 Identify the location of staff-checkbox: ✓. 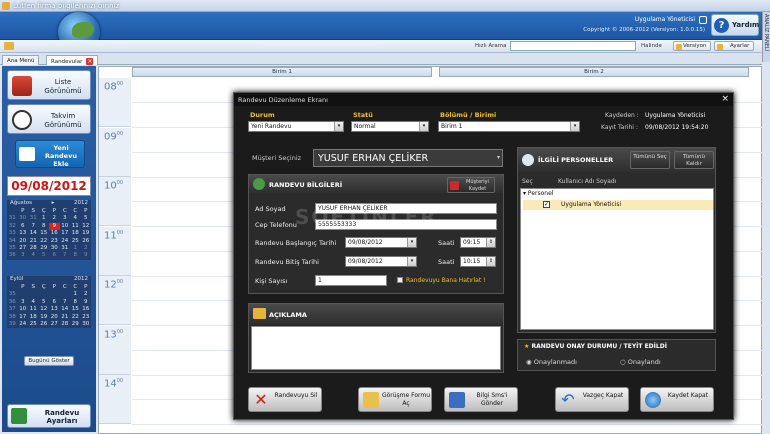
(546, 204).